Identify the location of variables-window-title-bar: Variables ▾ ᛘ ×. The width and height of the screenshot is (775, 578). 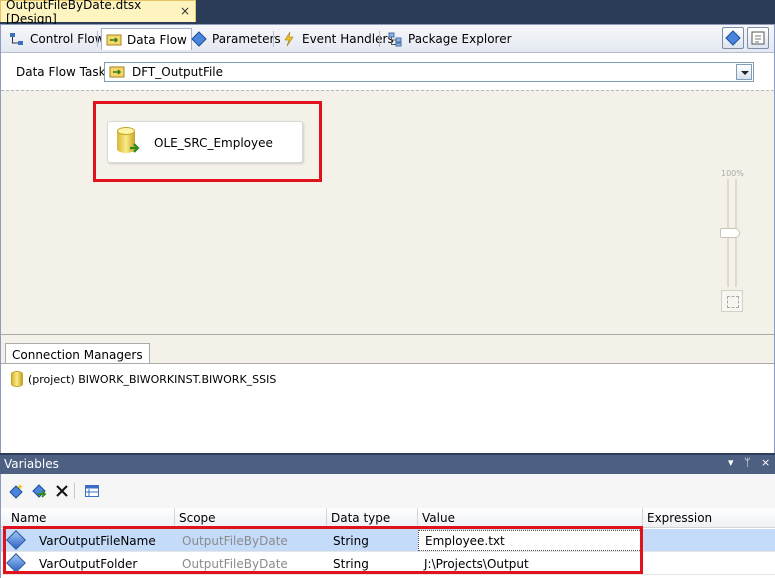
(387, 464).